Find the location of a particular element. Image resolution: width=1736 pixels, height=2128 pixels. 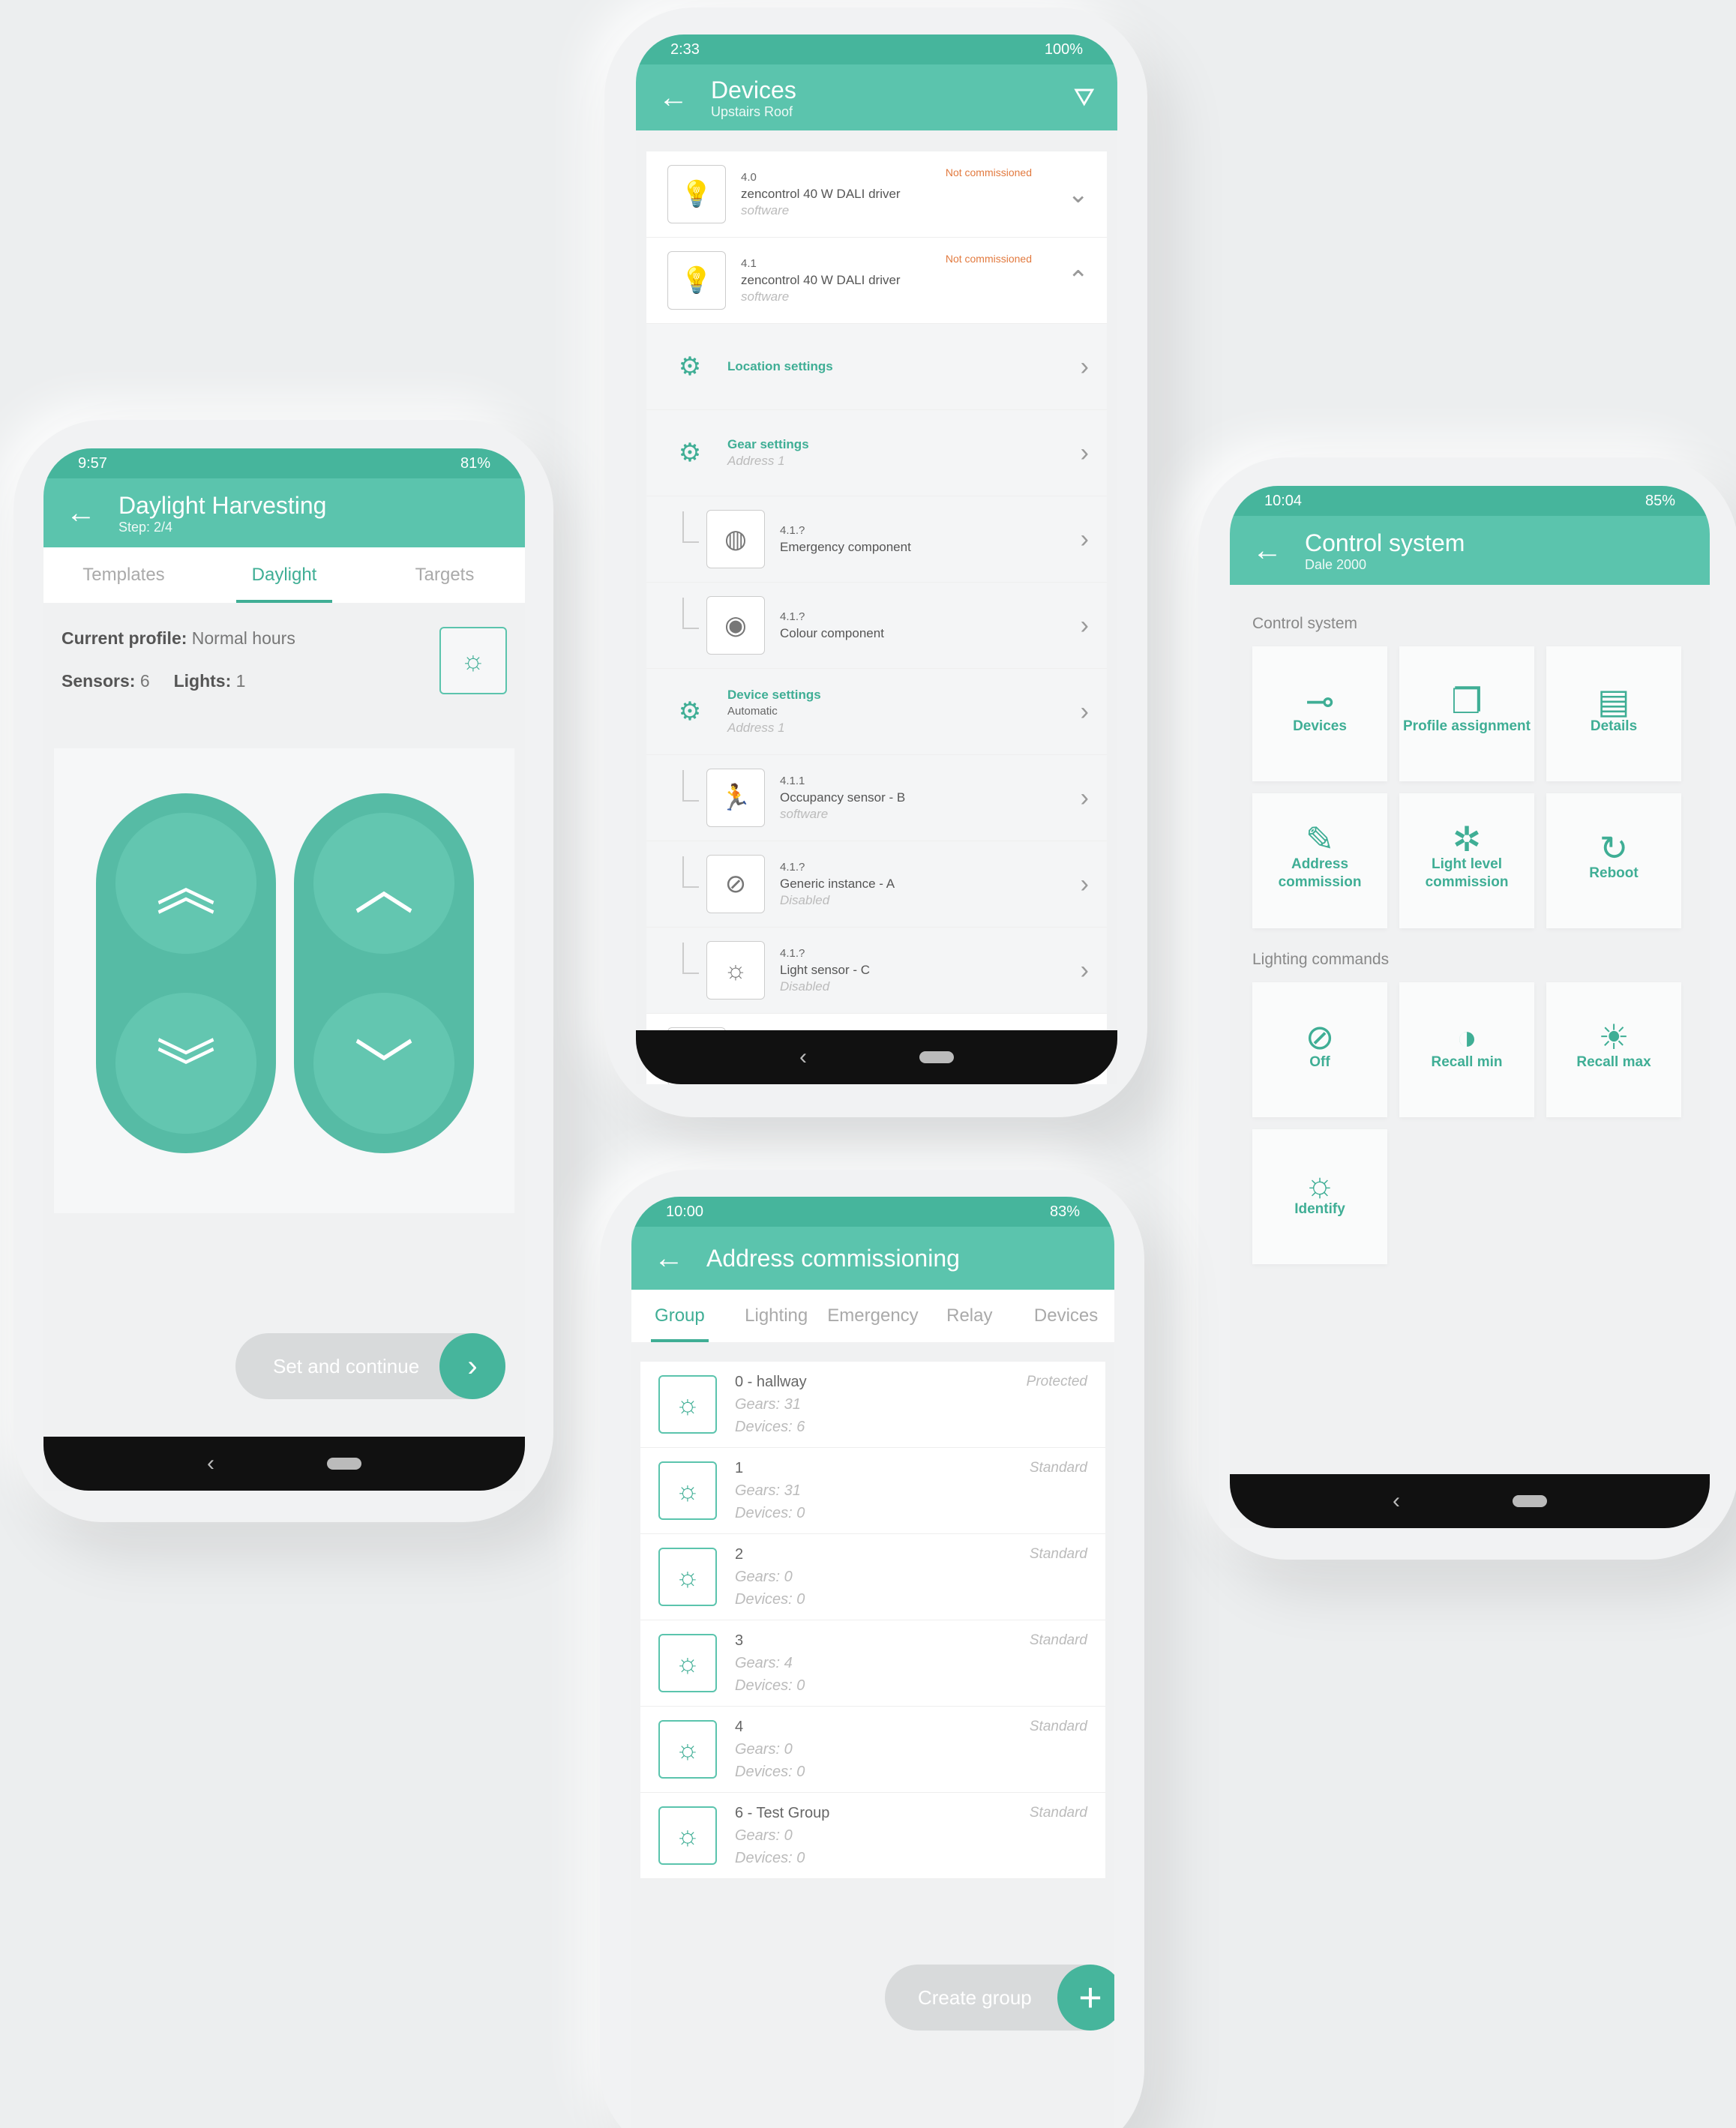

tab-templates: Templates is located at coordinates (124, 575).